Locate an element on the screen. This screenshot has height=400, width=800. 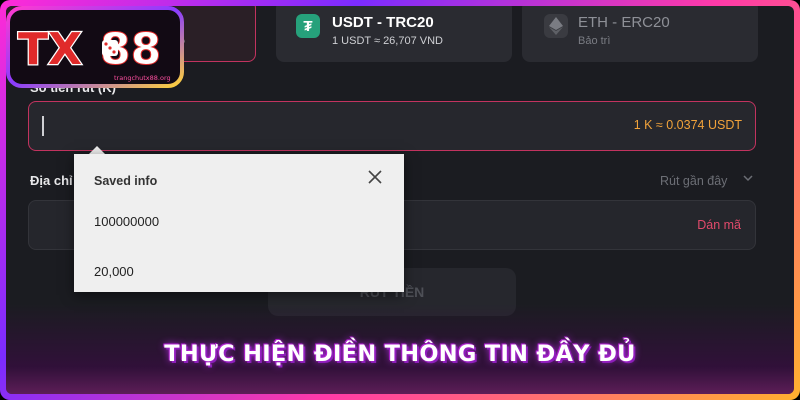
svg-text: TX is located at coordinates (50, 49).